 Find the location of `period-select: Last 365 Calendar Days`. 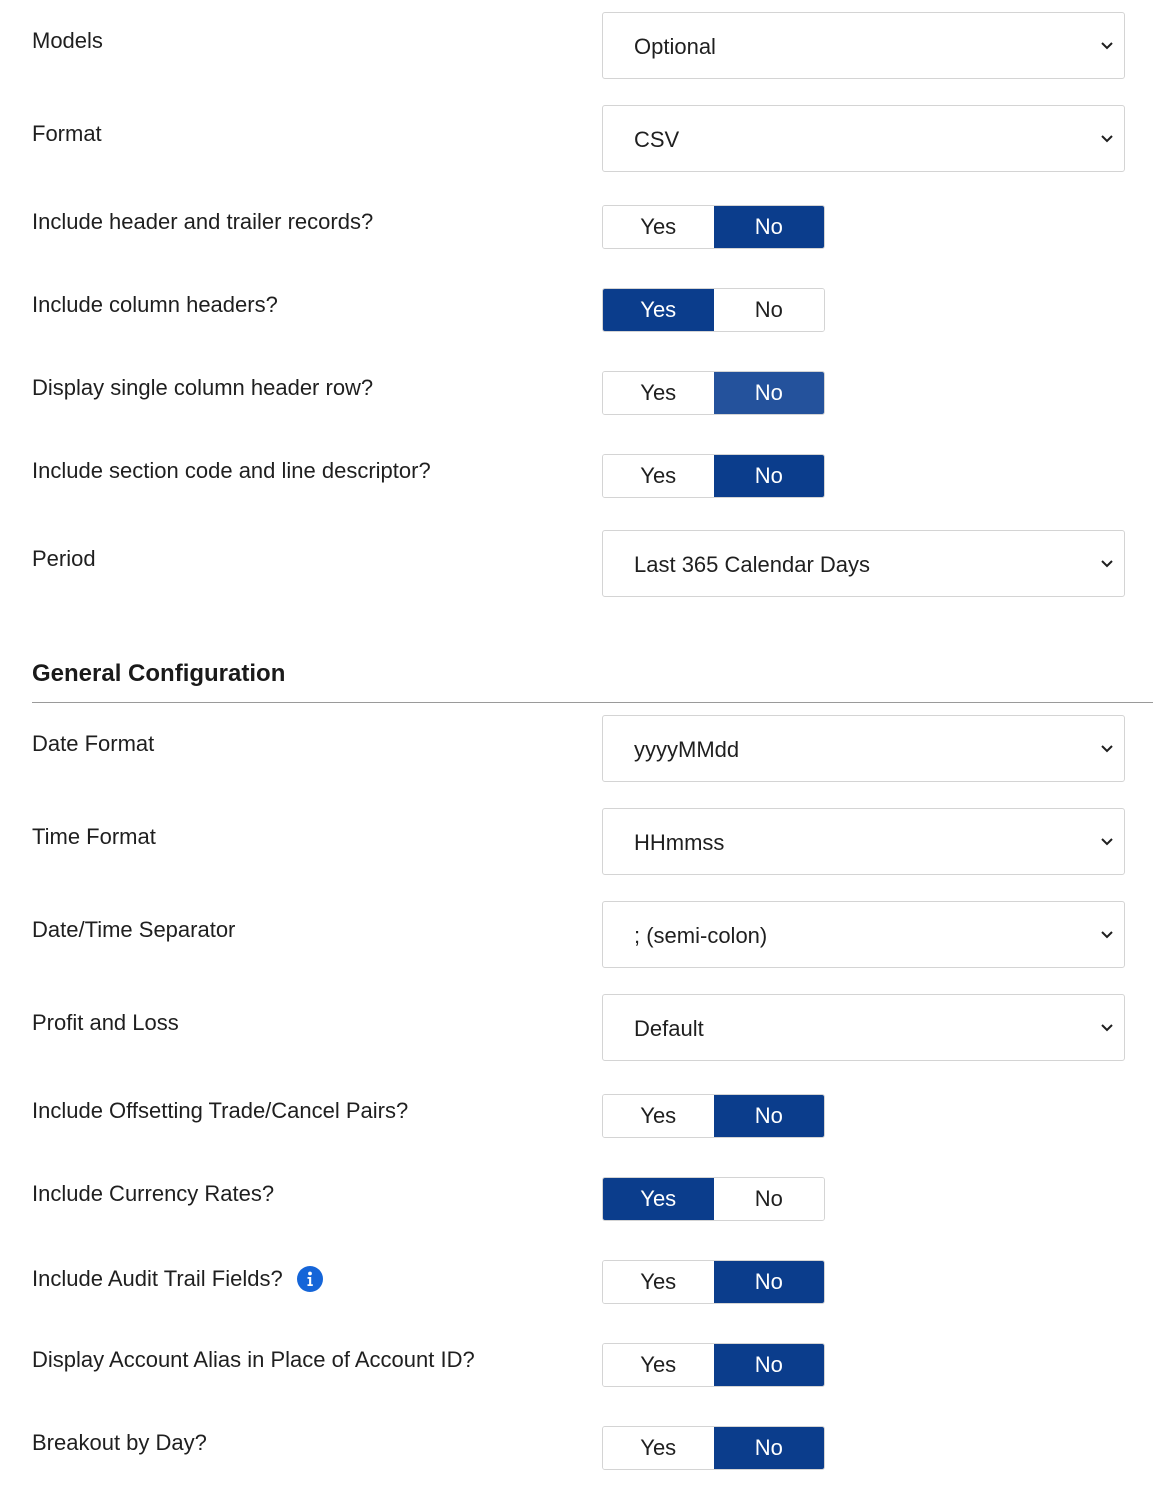

period-select: Last 365 Calendar Days is located at coordinates (863, 563).